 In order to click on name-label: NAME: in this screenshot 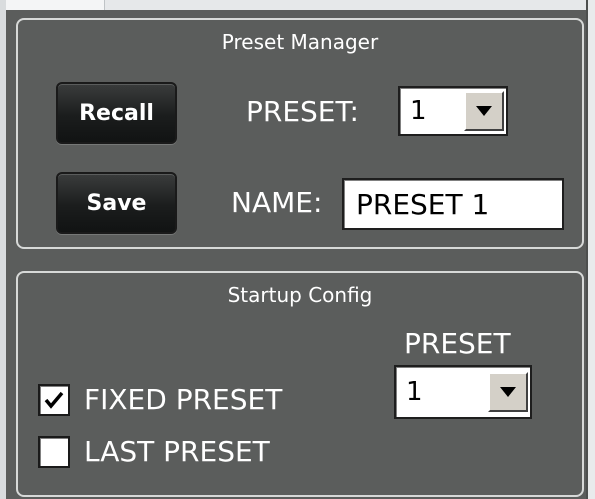, I will do `click(277, 202)`.